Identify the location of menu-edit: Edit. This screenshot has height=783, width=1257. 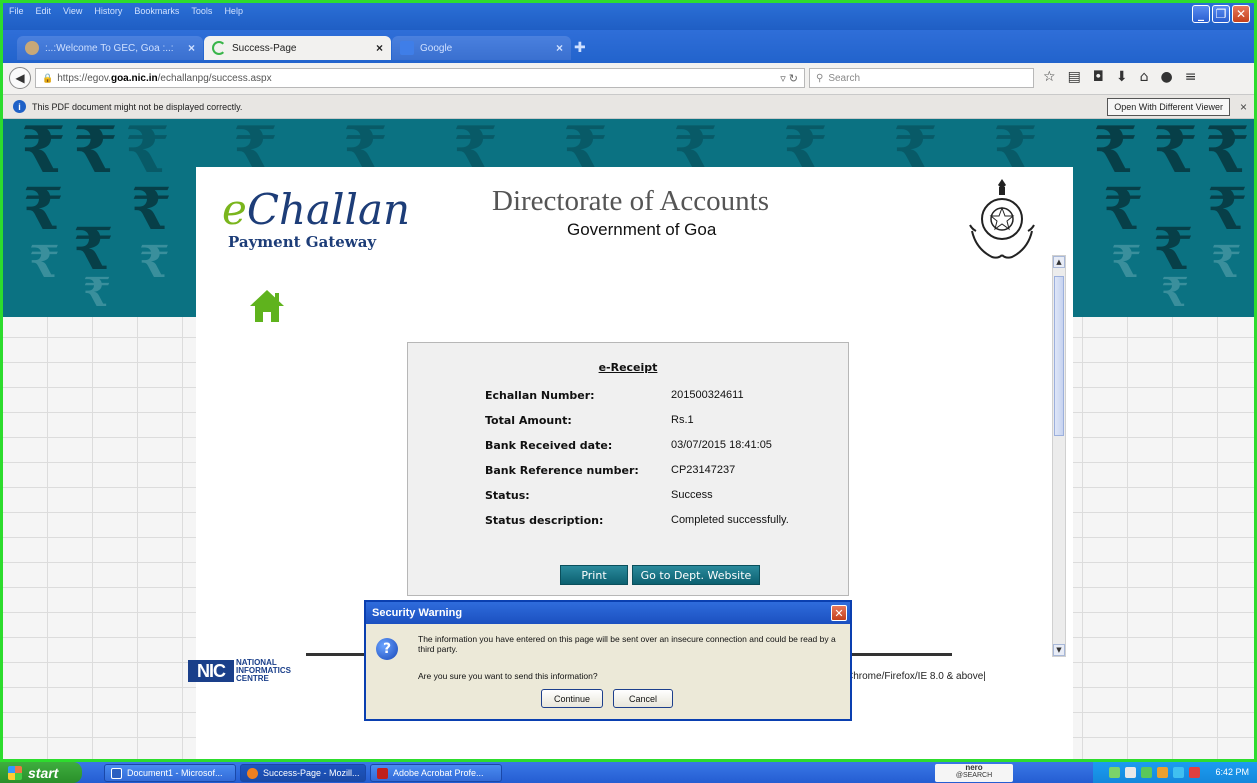
(44, 11).